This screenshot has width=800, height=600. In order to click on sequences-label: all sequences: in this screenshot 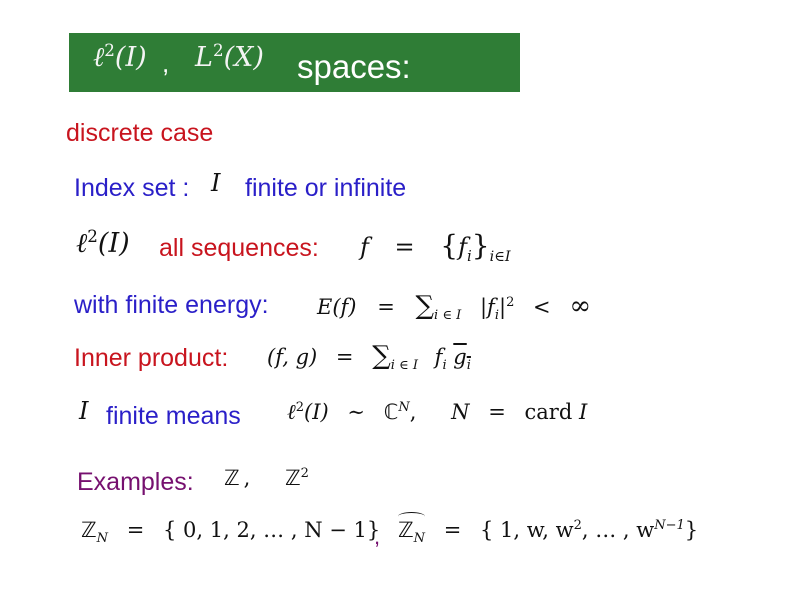, I will do `click(239, 248)`.